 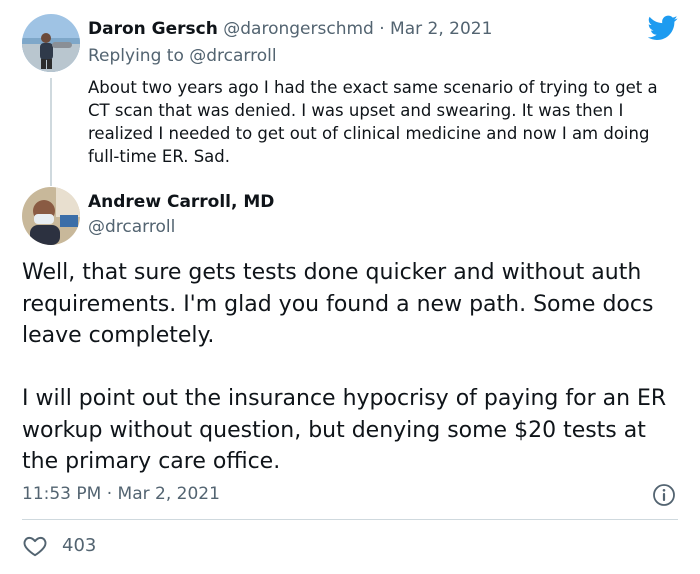 What do you see at coordinates (232, 56) in the screenshot?
I see `replying-to-handle: @drcarroll` at bounding box center [232, 56].